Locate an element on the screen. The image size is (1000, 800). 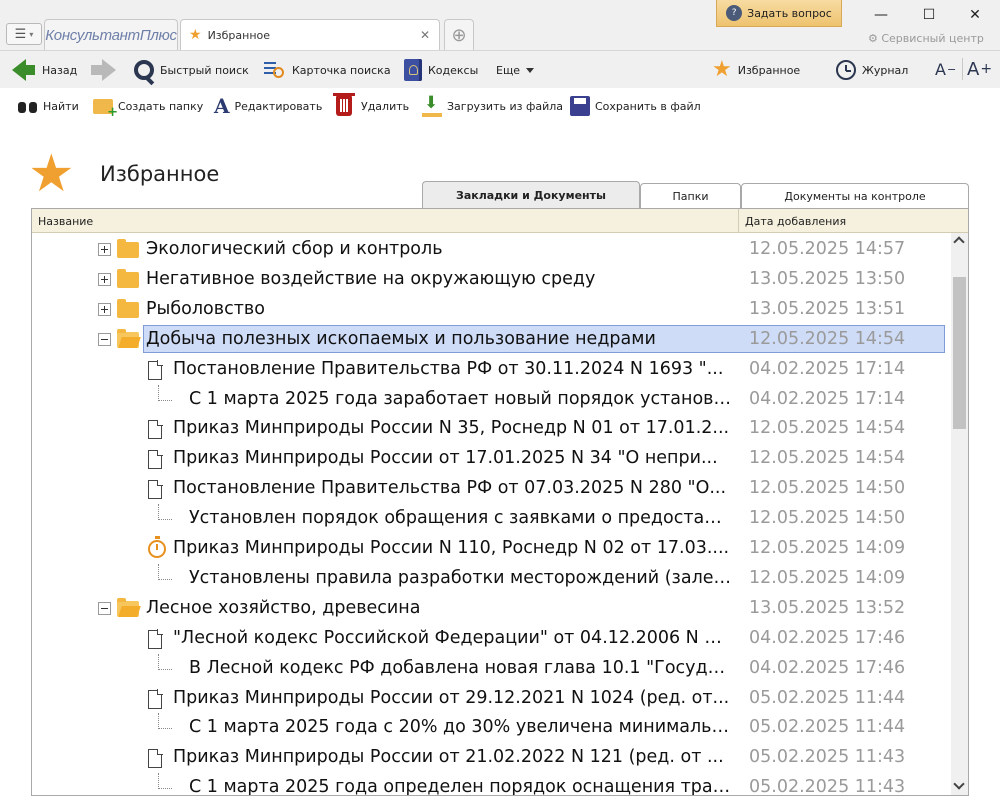
column-header-date: Дата добавления is located at coordinates (795, 221).